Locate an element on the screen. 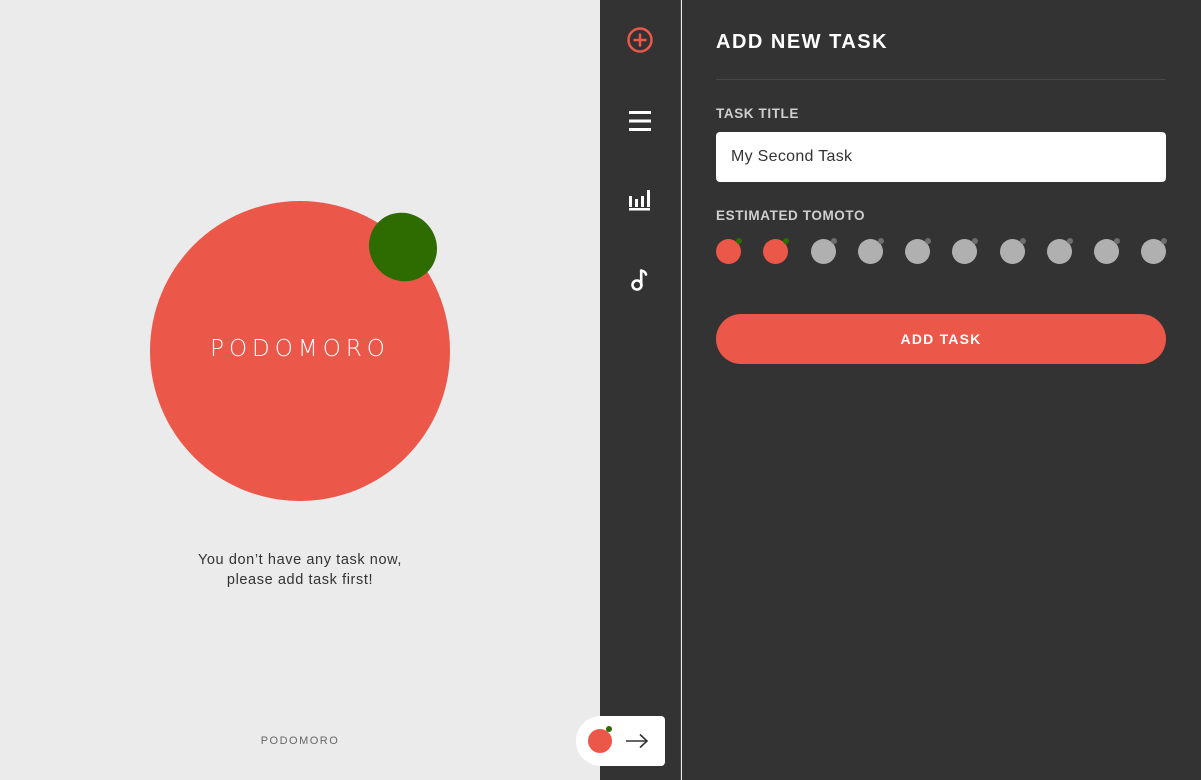 The width and height of the screenshot is (1201, 780). nav-task-list-button is located at coordinates (640, 121).